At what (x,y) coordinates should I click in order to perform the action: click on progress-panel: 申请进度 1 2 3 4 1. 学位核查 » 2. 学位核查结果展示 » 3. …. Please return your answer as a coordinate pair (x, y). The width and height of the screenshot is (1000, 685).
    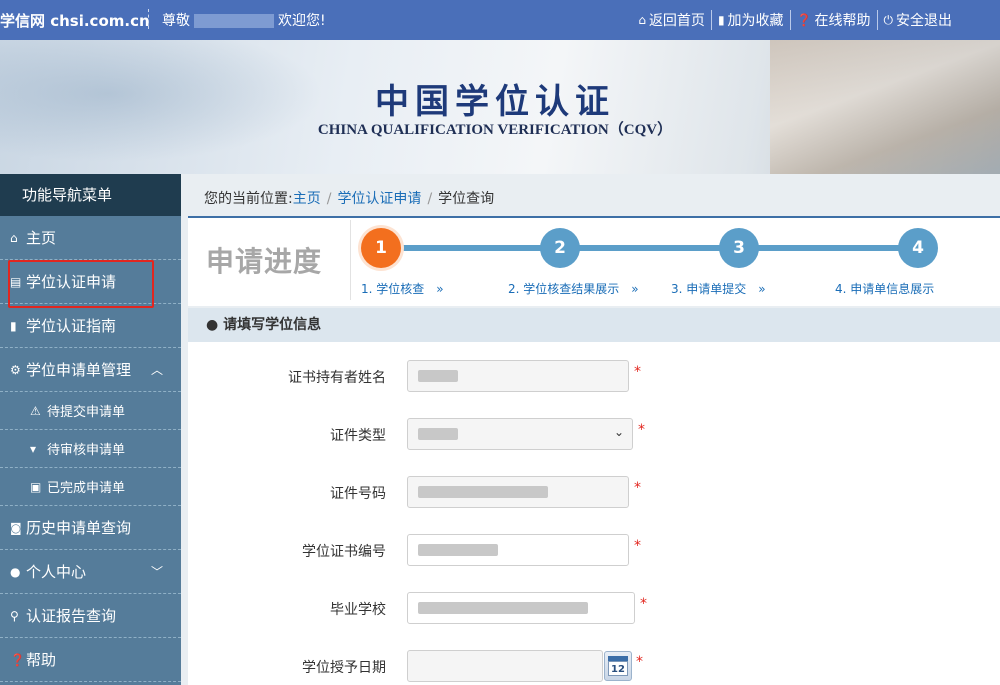
    Looking at the image, I should click on (594, 261).